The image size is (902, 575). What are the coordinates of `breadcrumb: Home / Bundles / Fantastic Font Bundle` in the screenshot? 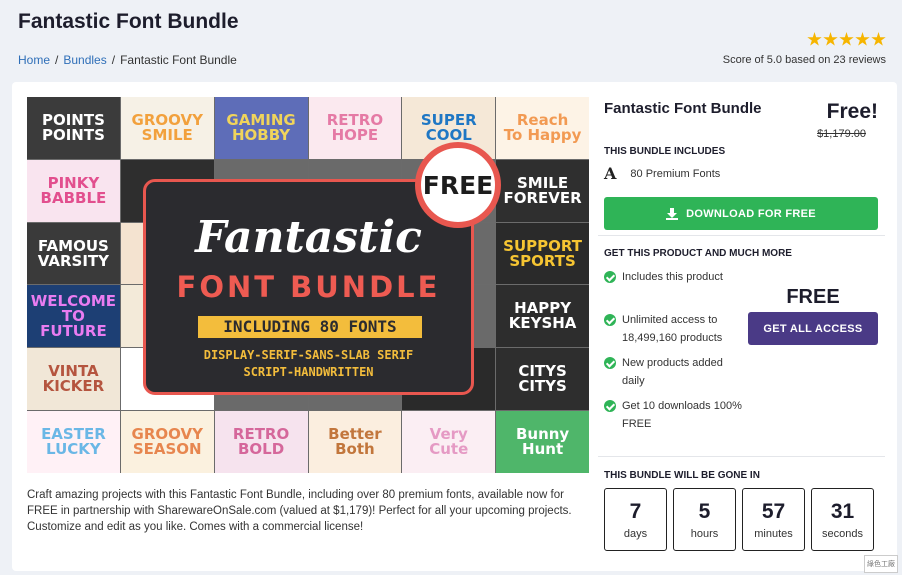 It's located at (127, 60).